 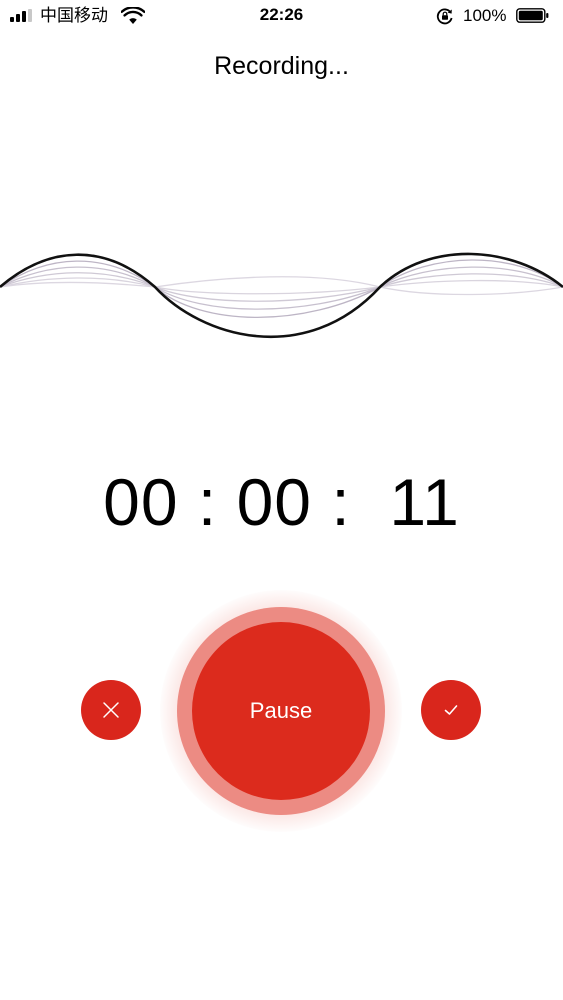 I want to click on pause-button: Pause, so click(x=281, y=711).